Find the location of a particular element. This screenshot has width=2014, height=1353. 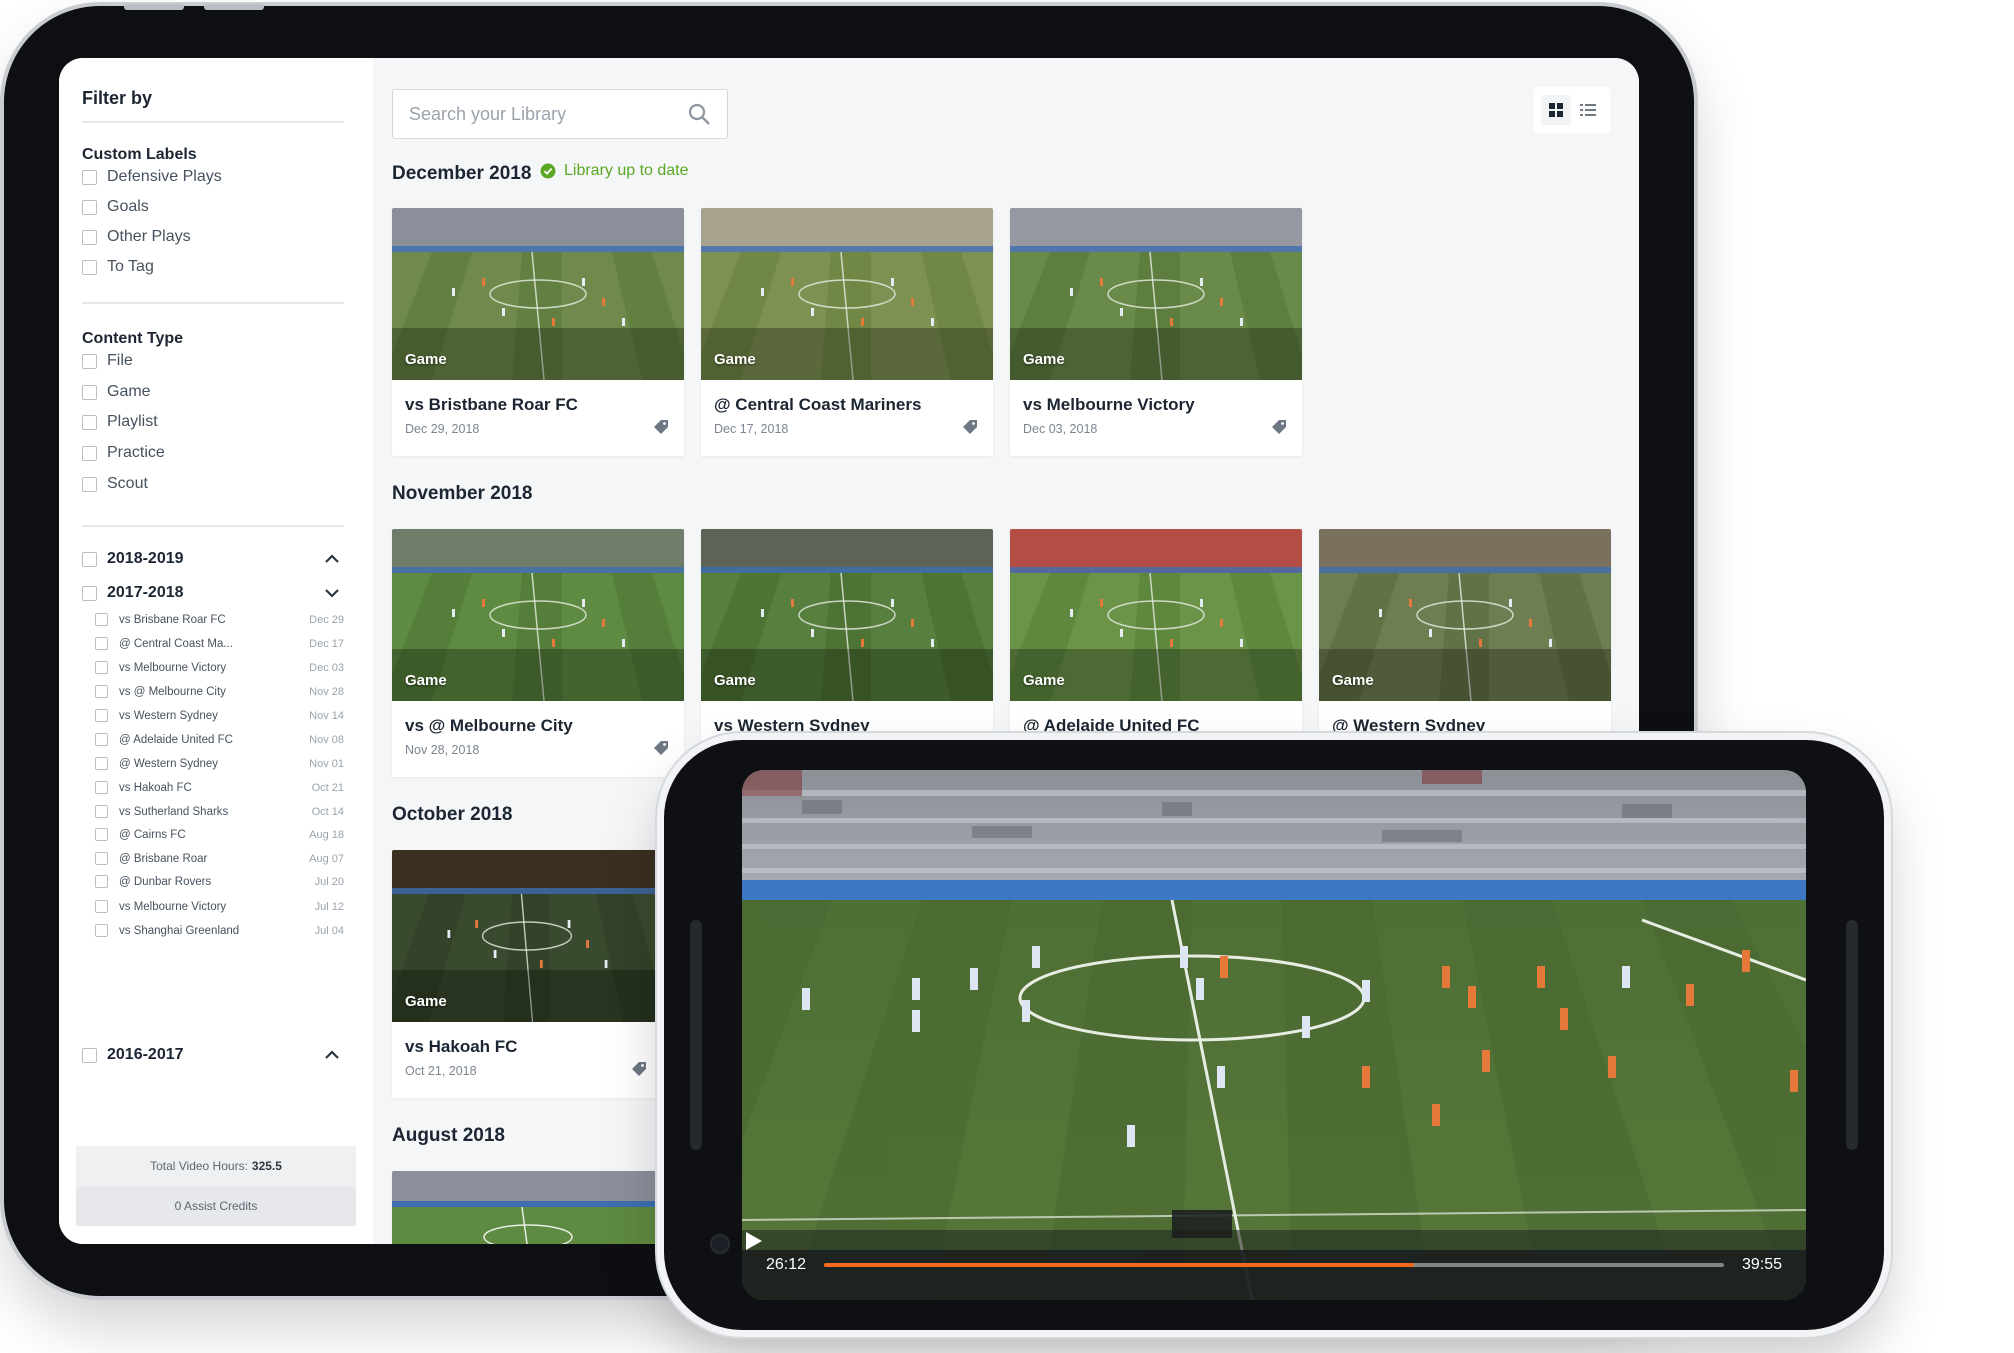

video-date: Dec 03, 2018 is located at coordinates (1060, 429).